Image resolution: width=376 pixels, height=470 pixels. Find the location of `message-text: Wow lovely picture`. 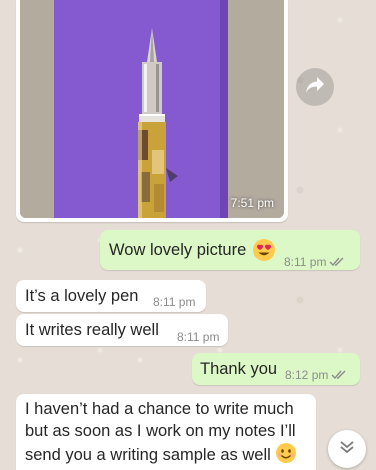

message-text: Wow lovely picture is located at coordinates (178, 250).